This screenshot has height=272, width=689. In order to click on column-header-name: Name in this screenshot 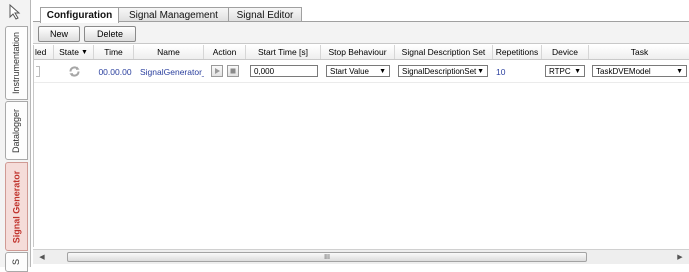, I will do `click(169, 52)`.